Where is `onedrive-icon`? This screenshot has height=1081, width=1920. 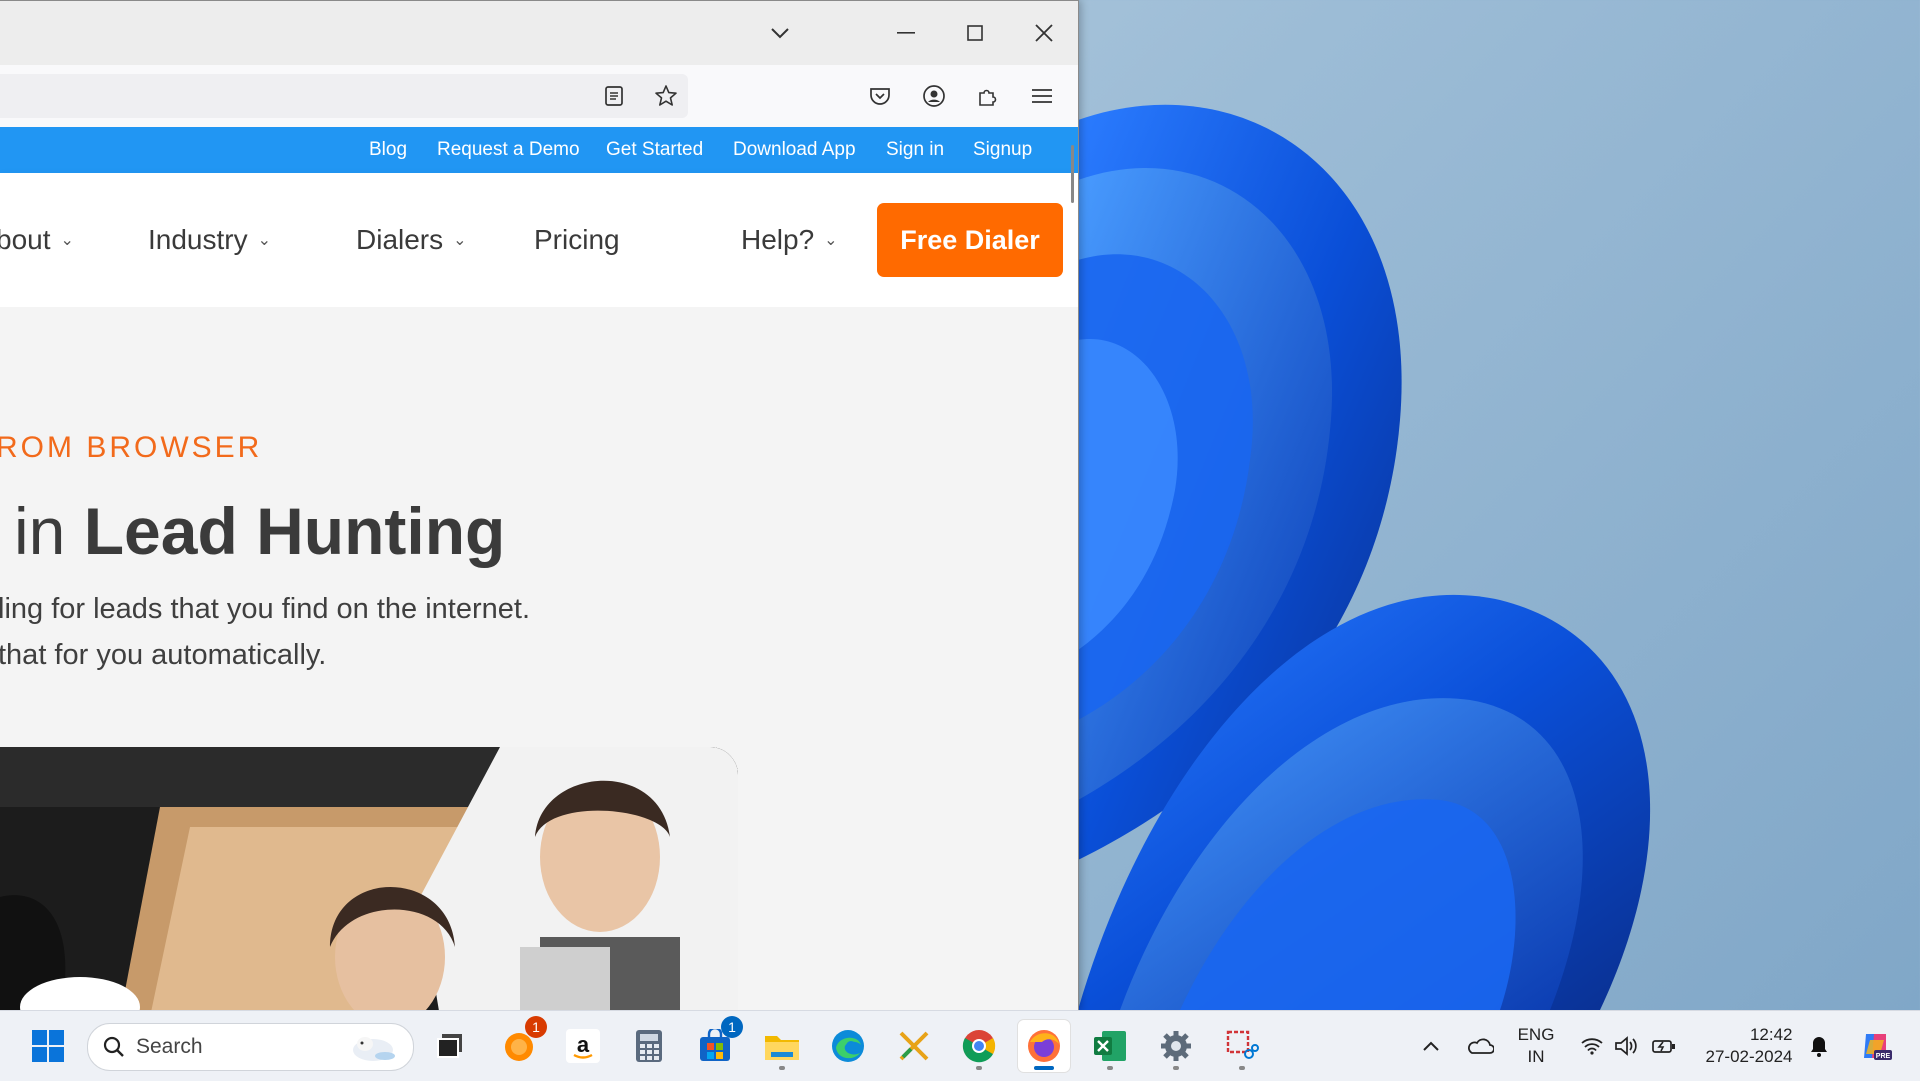 onedrive-icon is located at coordinates (1480, 1046).